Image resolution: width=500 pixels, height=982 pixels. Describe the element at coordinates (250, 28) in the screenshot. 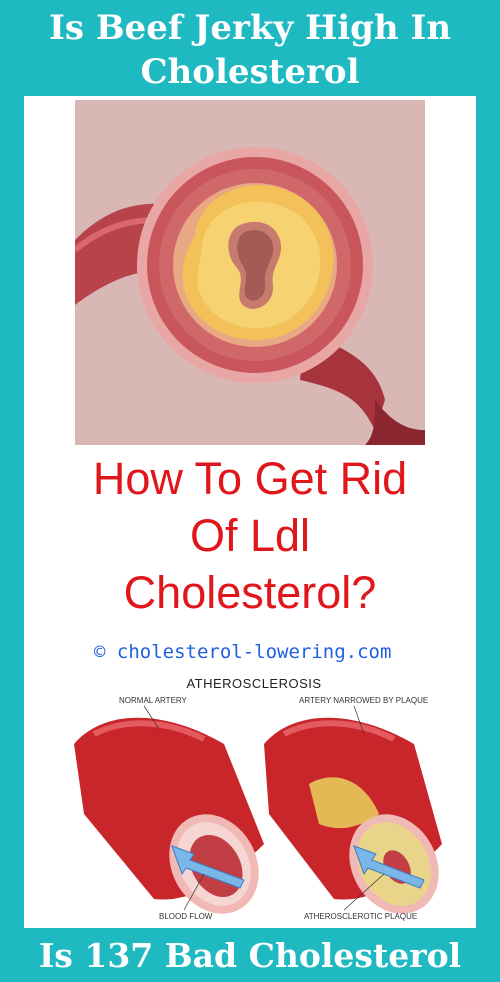

I see `title-line-1: Is Beef Jerky High In` at that location.